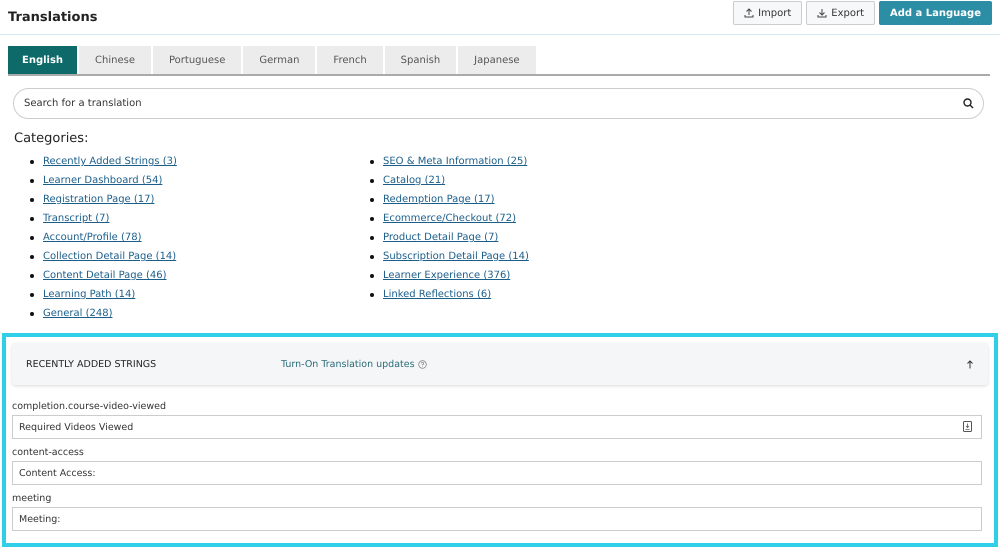  What do you see at coordinates (455, 161) in the screenshot?
I see `category-link: SEO & Meta Information (25)` at bounding box center [455, 161].